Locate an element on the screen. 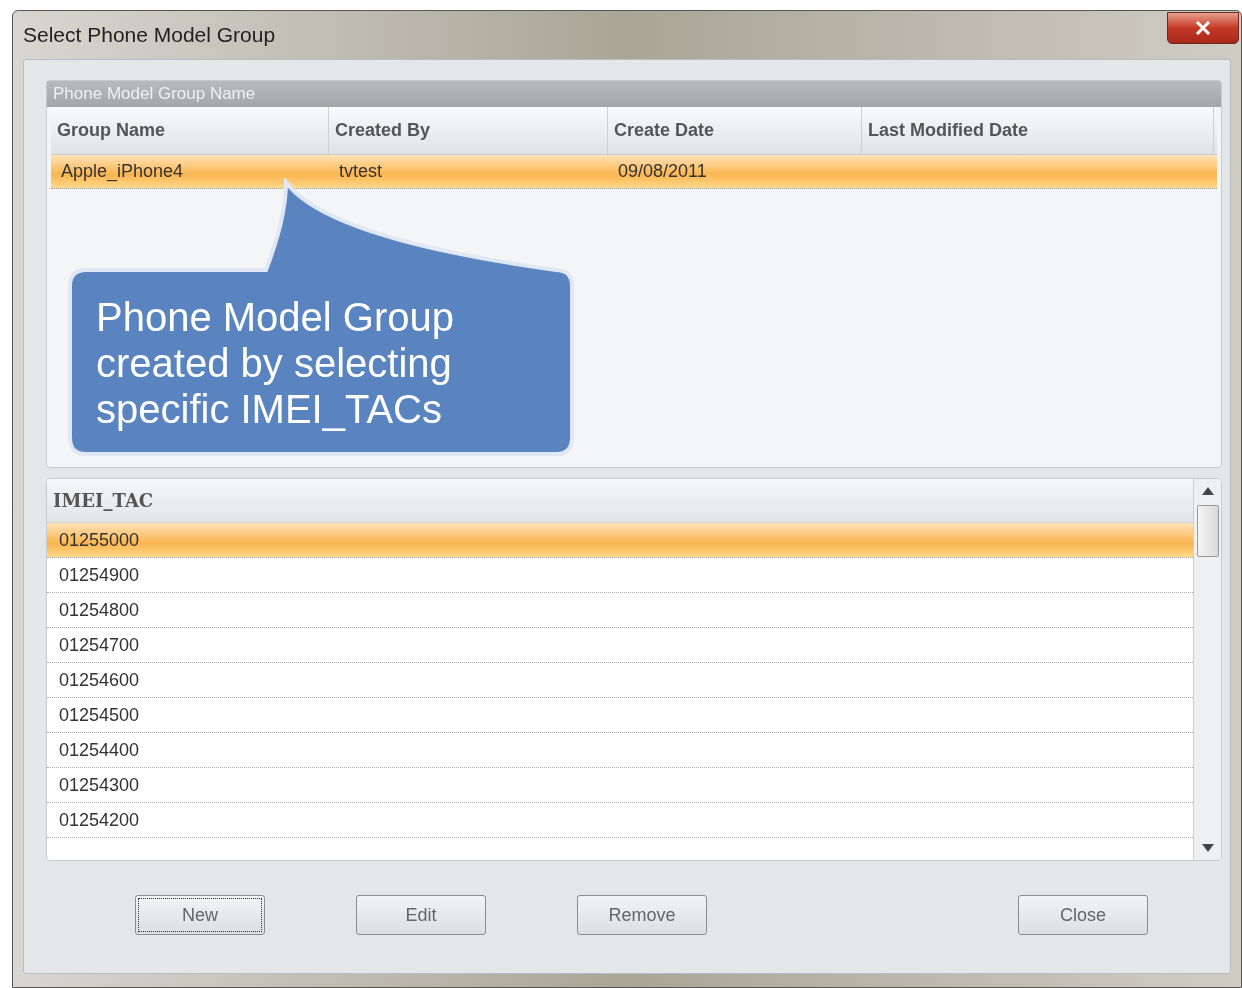 The image size is (1242, 988). close-icon is located at coordinates (1203, 28).